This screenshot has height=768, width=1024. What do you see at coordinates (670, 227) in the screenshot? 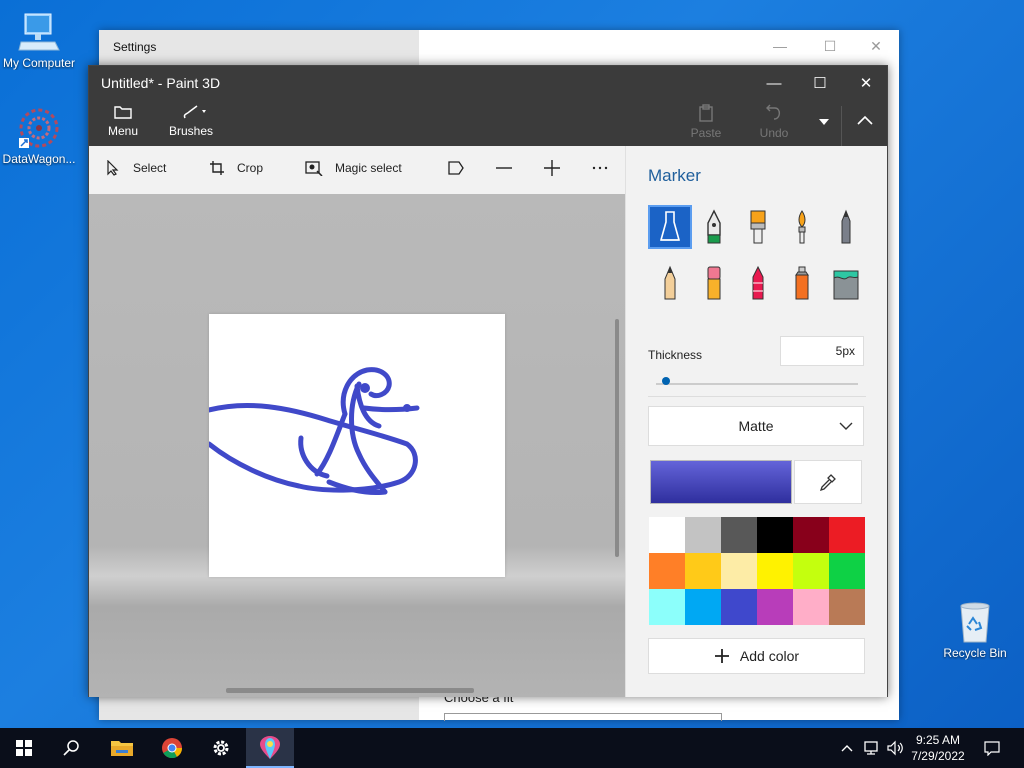
I see `marker-brush` at bounding box center [670, 227].